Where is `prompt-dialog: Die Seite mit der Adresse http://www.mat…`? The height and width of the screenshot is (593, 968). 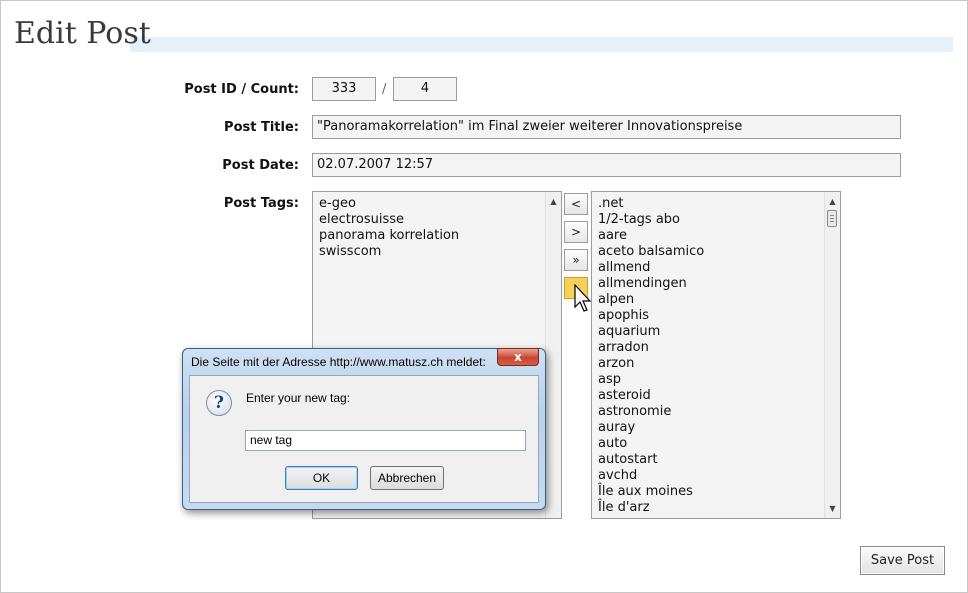
prompt-dialog: Die Seite mit der Adresse http://www.mat… is located at coordinates (364, 429).